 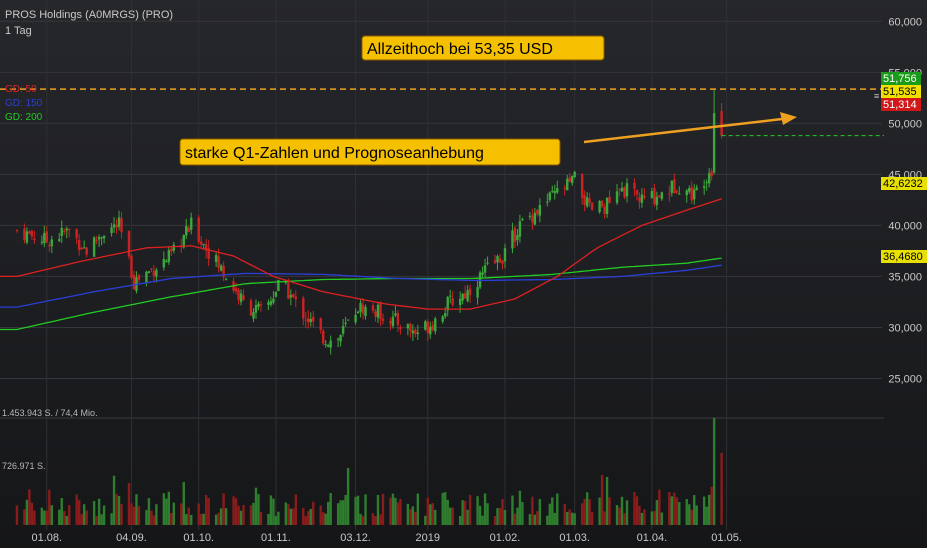 What do you see at coordinates (428, 538) in the screenshot?
I see `x-tick-label: 2019` at bounding box center [428, 538].